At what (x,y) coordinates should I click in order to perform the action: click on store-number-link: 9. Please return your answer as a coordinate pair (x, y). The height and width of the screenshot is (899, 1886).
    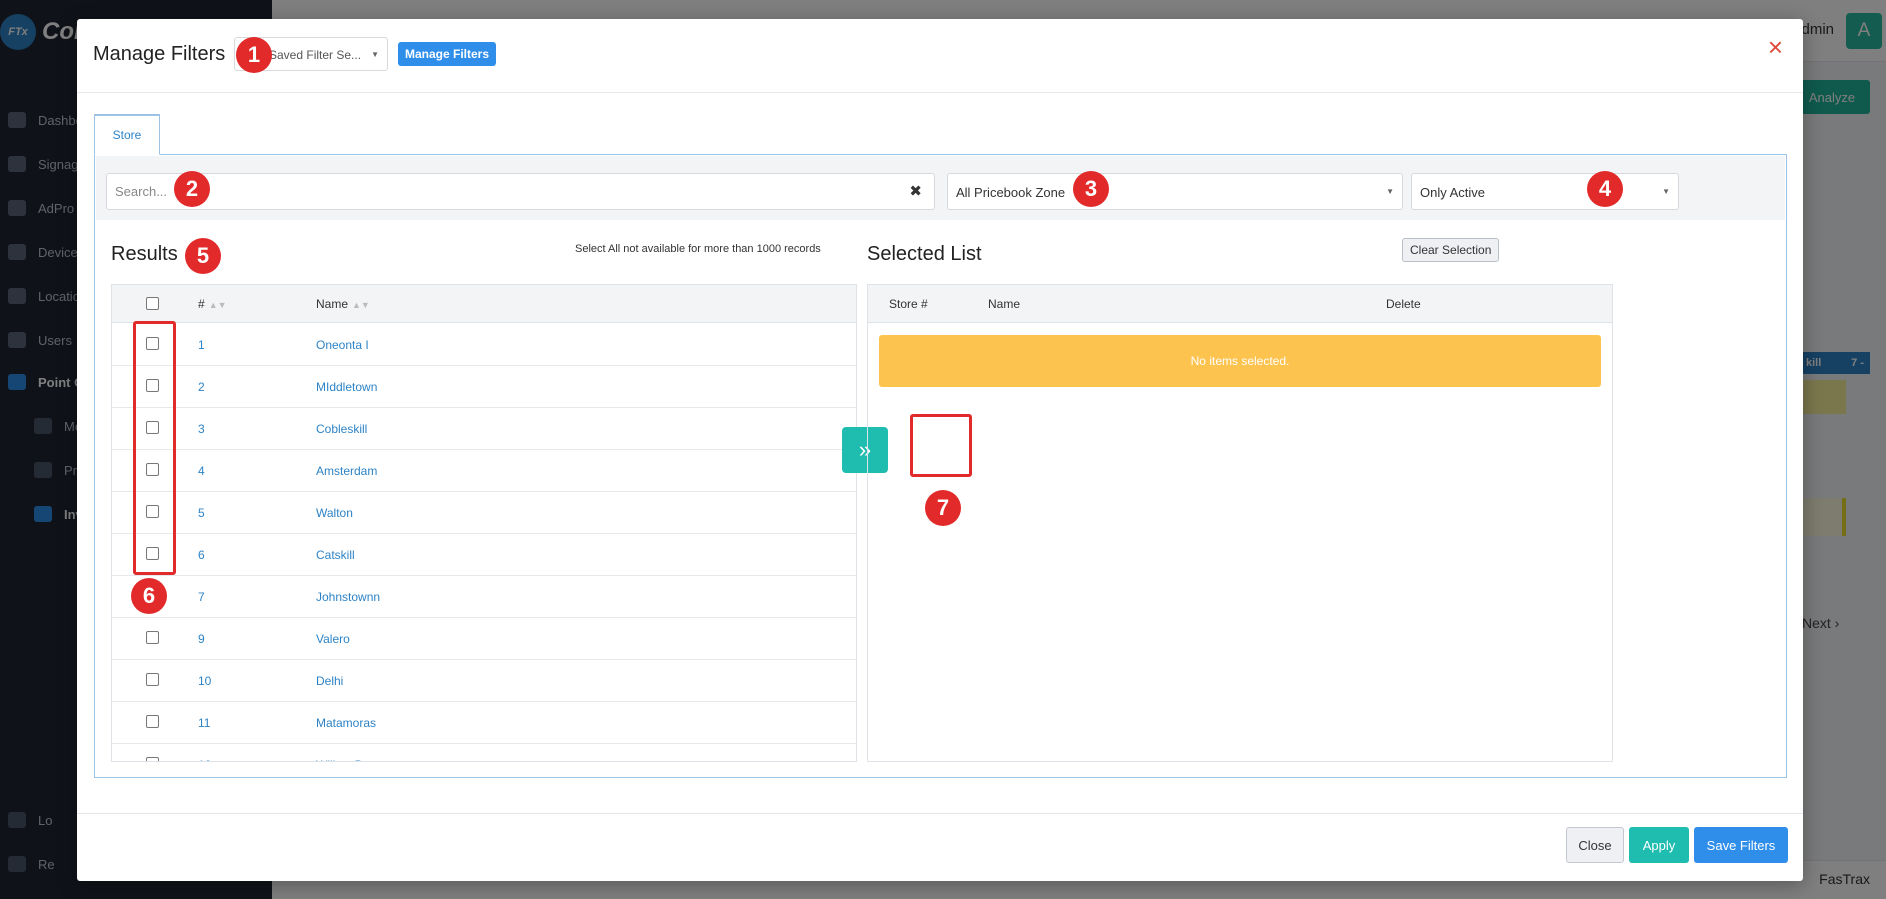
    Looking at the image, I should click on (201, 639).